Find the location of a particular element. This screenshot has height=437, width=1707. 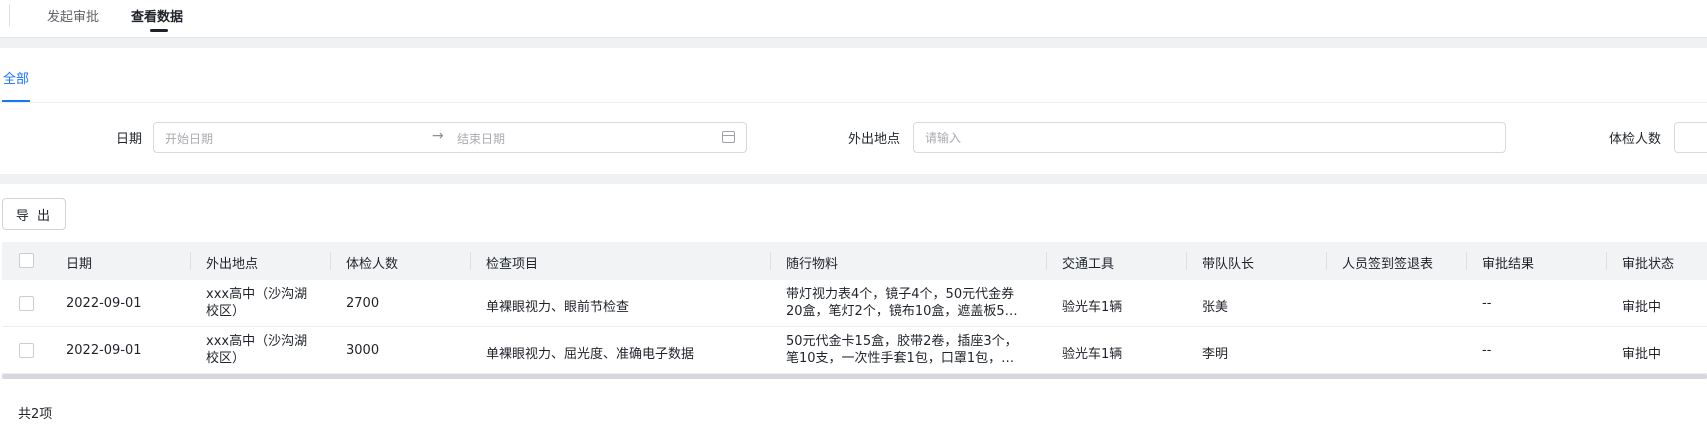

column-header-leader: 带队队长 is located at coordinates (1228, 264).